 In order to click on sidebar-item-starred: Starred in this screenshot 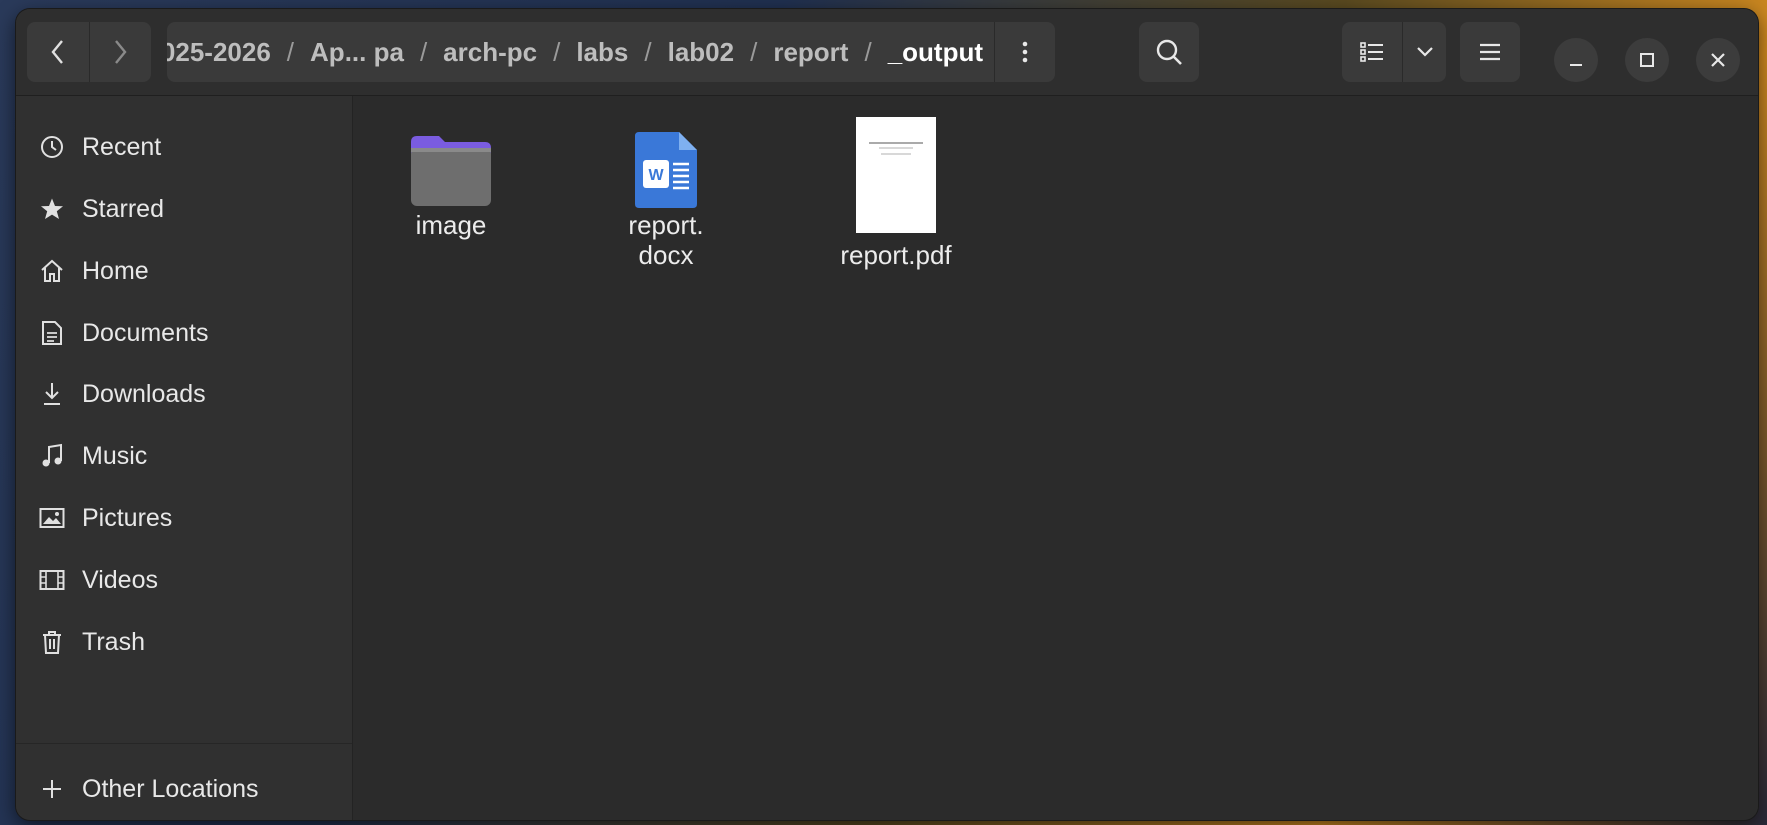, I will do `click(184, 209)`.